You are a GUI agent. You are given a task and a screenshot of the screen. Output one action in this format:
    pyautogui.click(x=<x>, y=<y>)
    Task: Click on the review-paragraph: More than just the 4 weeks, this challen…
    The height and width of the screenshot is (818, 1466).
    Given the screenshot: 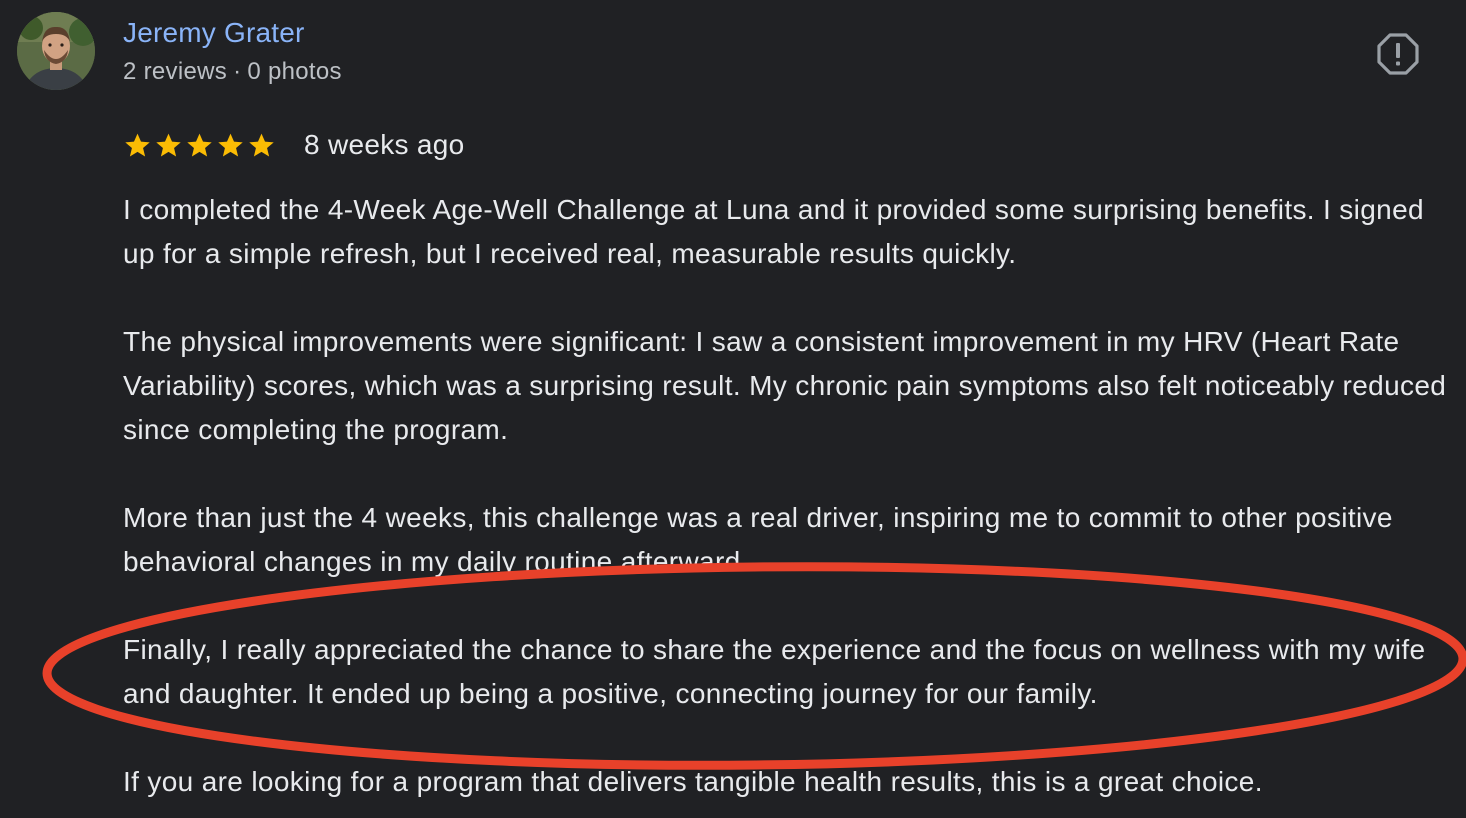 What is the action you would take?
    pyautogui.click(x=758, y=539)
    